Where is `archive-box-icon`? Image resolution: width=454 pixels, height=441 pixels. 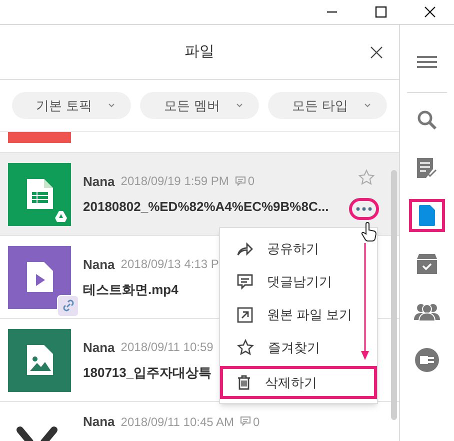 archive-box-icon is located at coordinates (427, 264).